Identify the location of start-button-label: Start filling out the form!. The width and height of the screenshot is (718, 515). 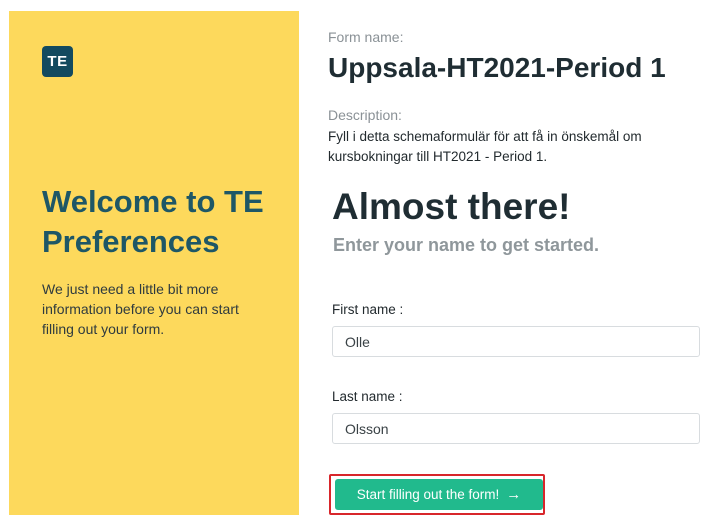
(428, 494).